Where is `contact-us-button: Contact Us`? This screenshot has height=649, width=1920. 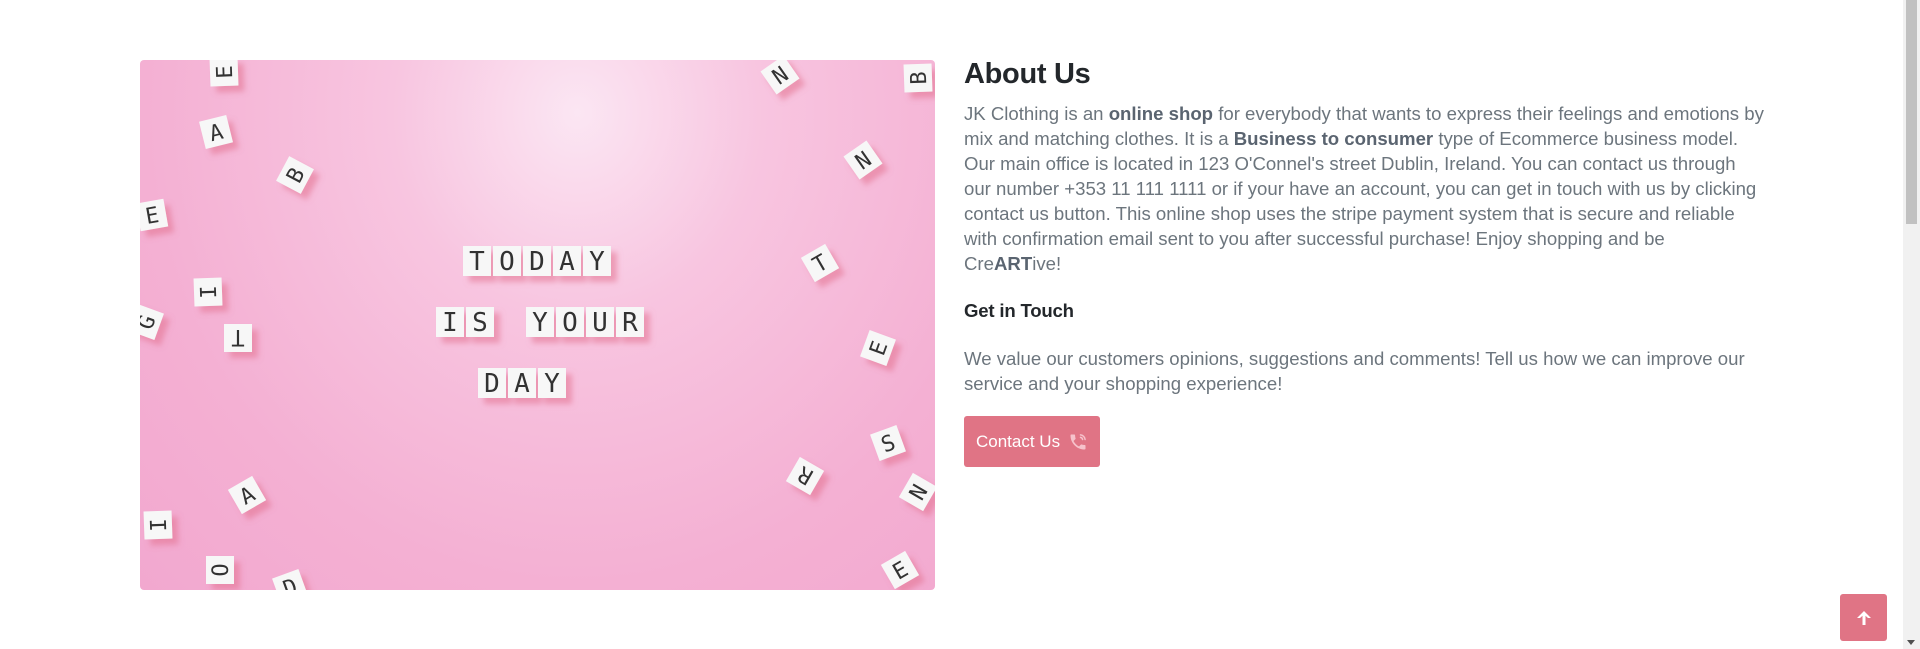 contact-us-button: Contact Us is located at coordinates (1032, 441).